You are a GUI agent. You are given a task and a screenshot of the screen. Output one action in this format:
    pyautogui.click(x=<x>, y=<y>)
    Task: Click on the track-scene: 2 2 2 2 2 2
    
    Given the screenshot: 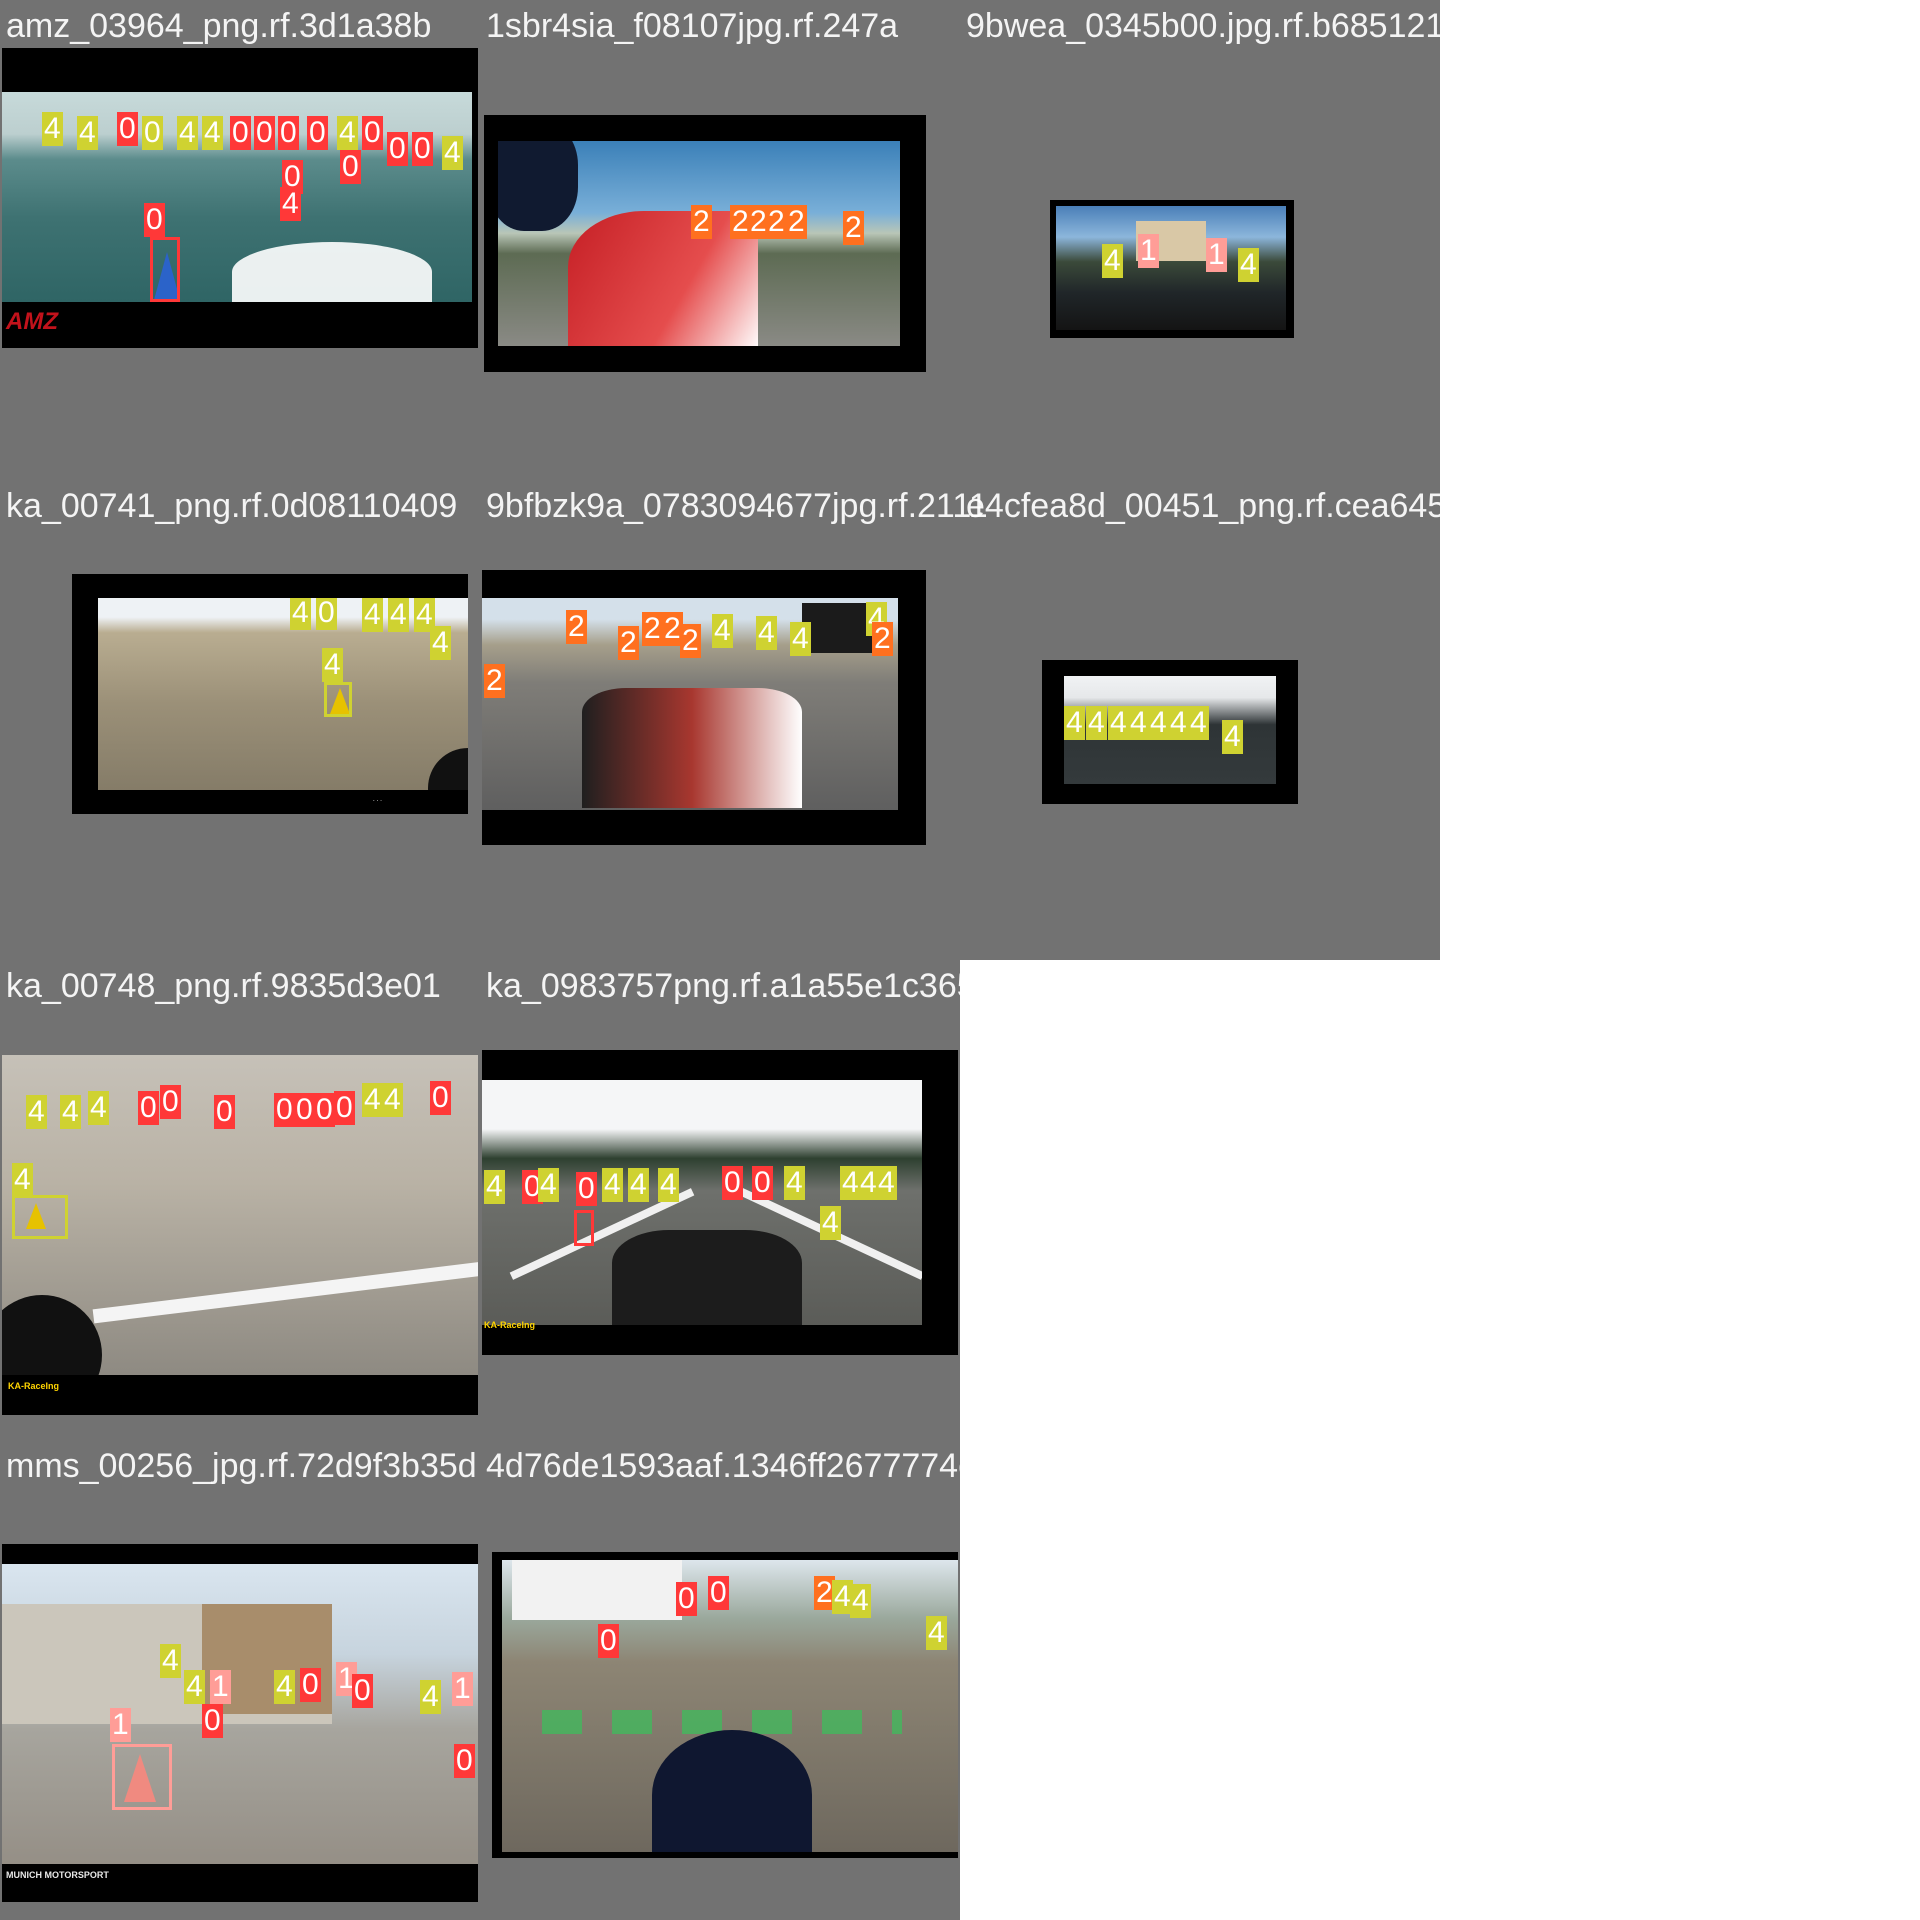 What is the action you would take?
    pyautogui.click(x=699, y=243)
    